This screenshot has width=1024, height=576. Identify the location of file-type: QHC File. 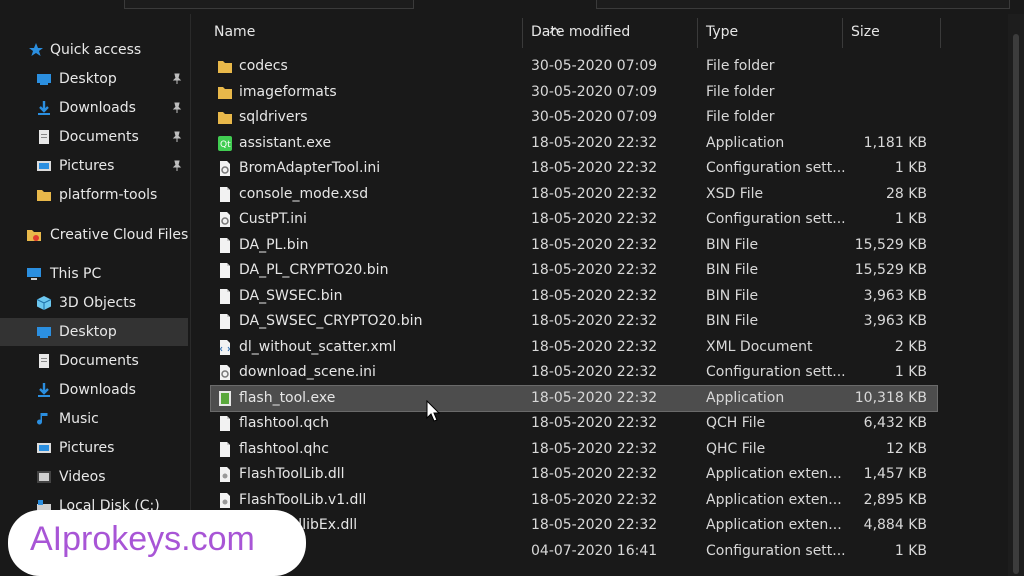
(736, 448).